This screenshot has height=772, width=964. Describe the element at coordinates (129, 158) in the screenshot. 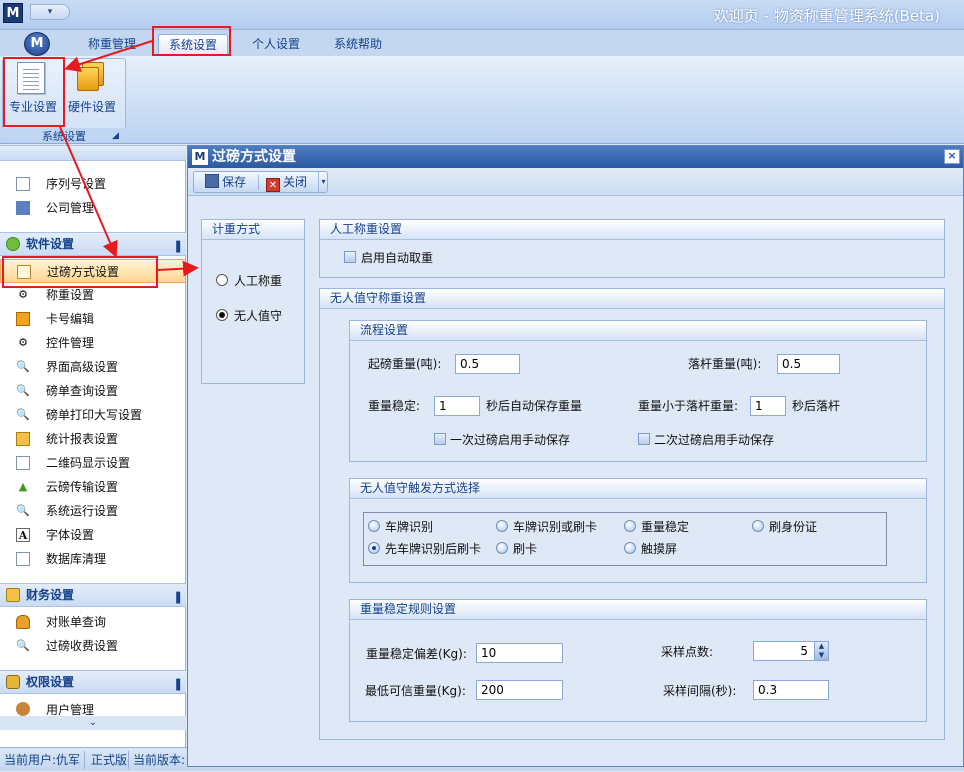

I see `annotation-arrows` at that location.